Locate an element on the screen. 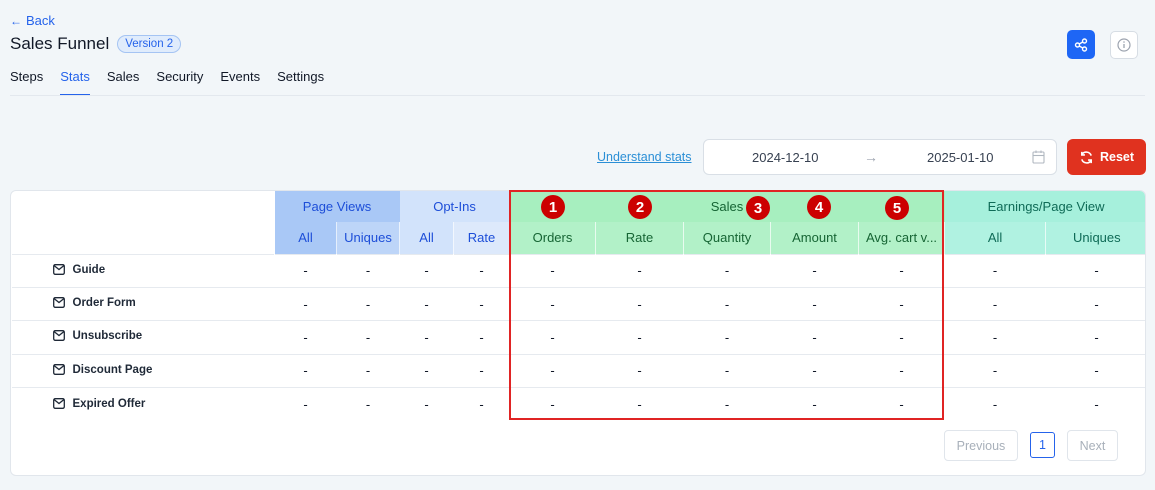 This screenshot has width=1155, height=490. table-row: Expired Offer - - - - - - - - - - - is located at coordinates (578, 404).